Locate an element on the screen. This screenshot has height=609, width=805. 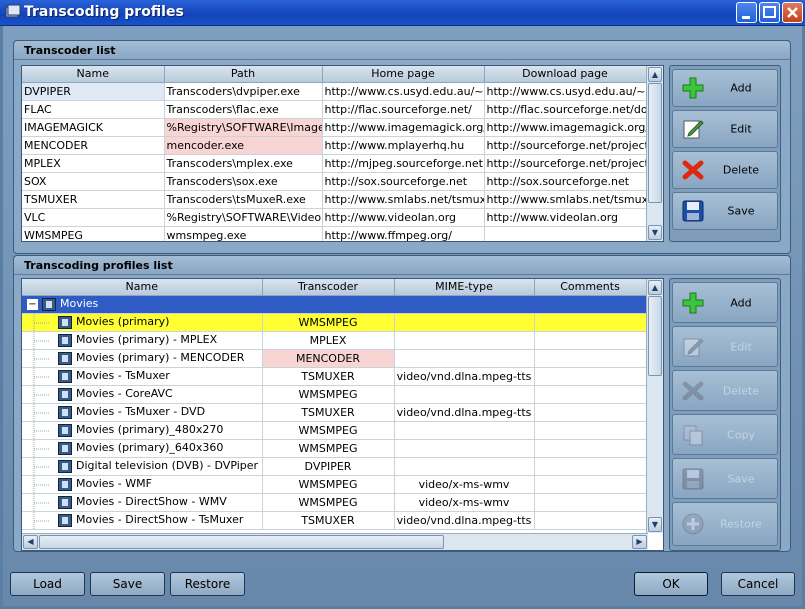
table-cell: http://sox.sourceforge.net is located at coordinates (565, 181).